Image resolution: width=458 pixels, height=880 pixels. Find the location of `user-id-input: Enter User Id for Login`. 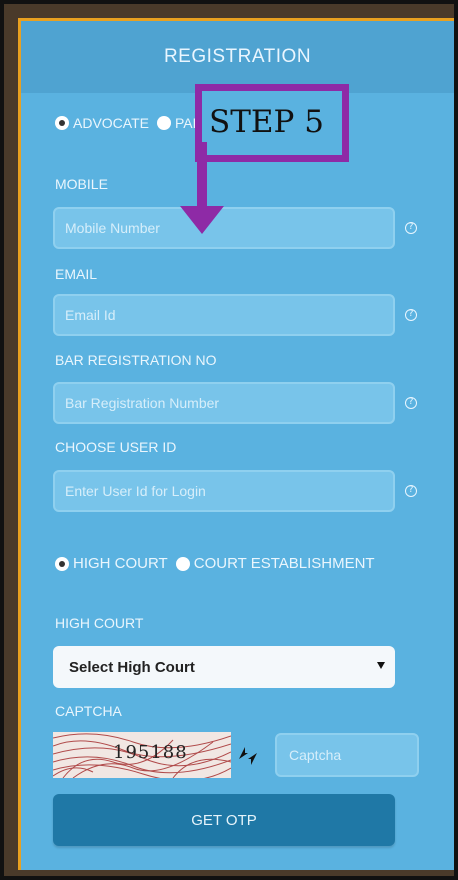

user-id-input: Enter User Id for Login is located at coordinates (224, 491).